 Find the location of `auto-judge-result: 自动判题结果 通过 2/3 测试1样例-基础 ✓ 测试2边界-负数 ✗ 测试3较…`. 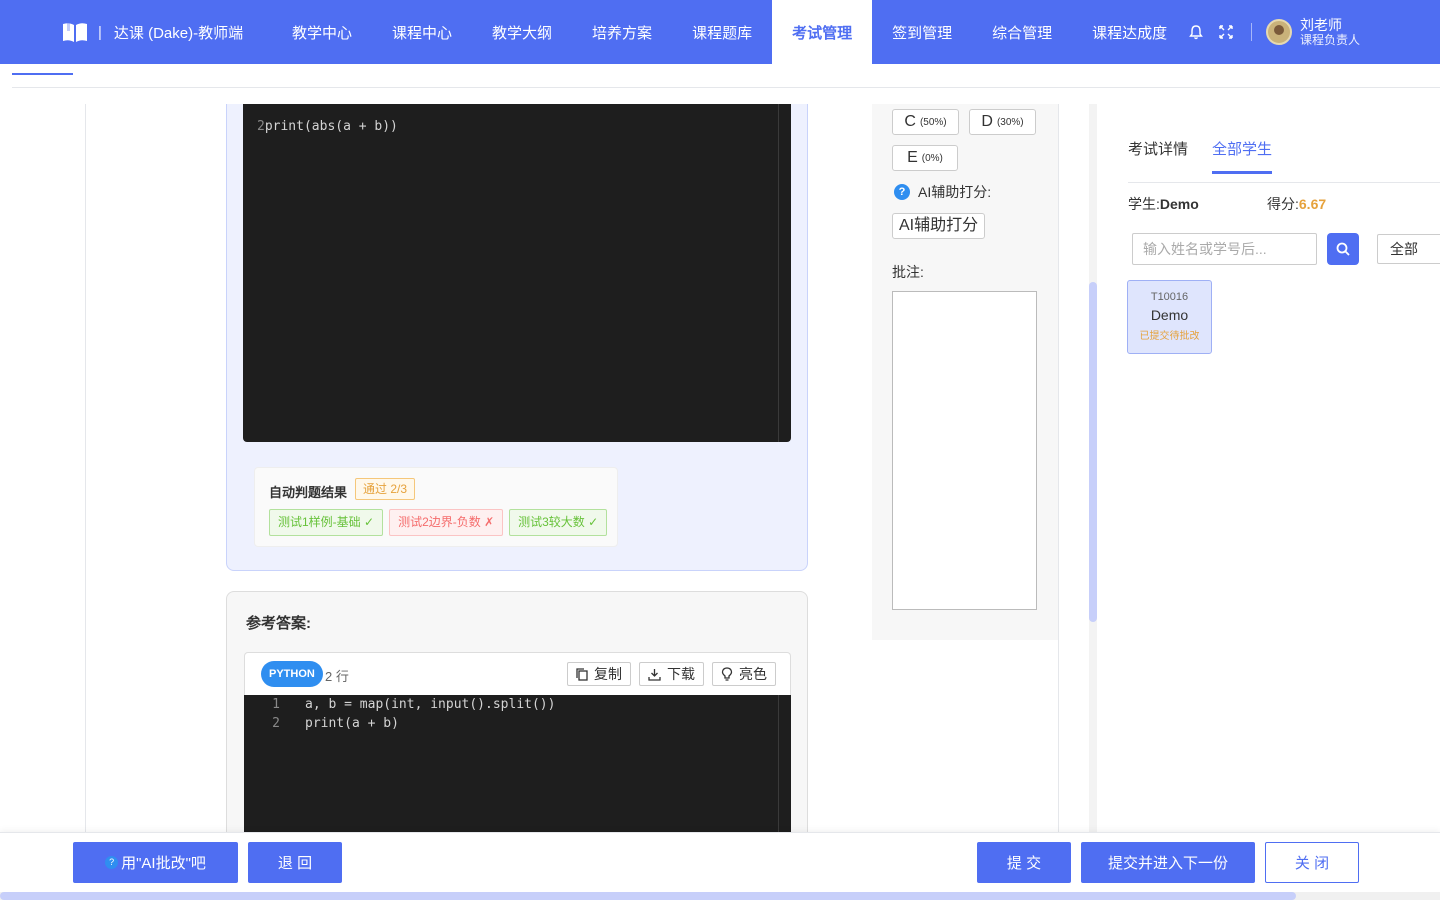

auto-judge-result: 自动判题结果 通过 2/3 测试1样例-基础 ✓ 测试2边界-负数 ✗ 测试3较… is located at coordinates (436, 507).